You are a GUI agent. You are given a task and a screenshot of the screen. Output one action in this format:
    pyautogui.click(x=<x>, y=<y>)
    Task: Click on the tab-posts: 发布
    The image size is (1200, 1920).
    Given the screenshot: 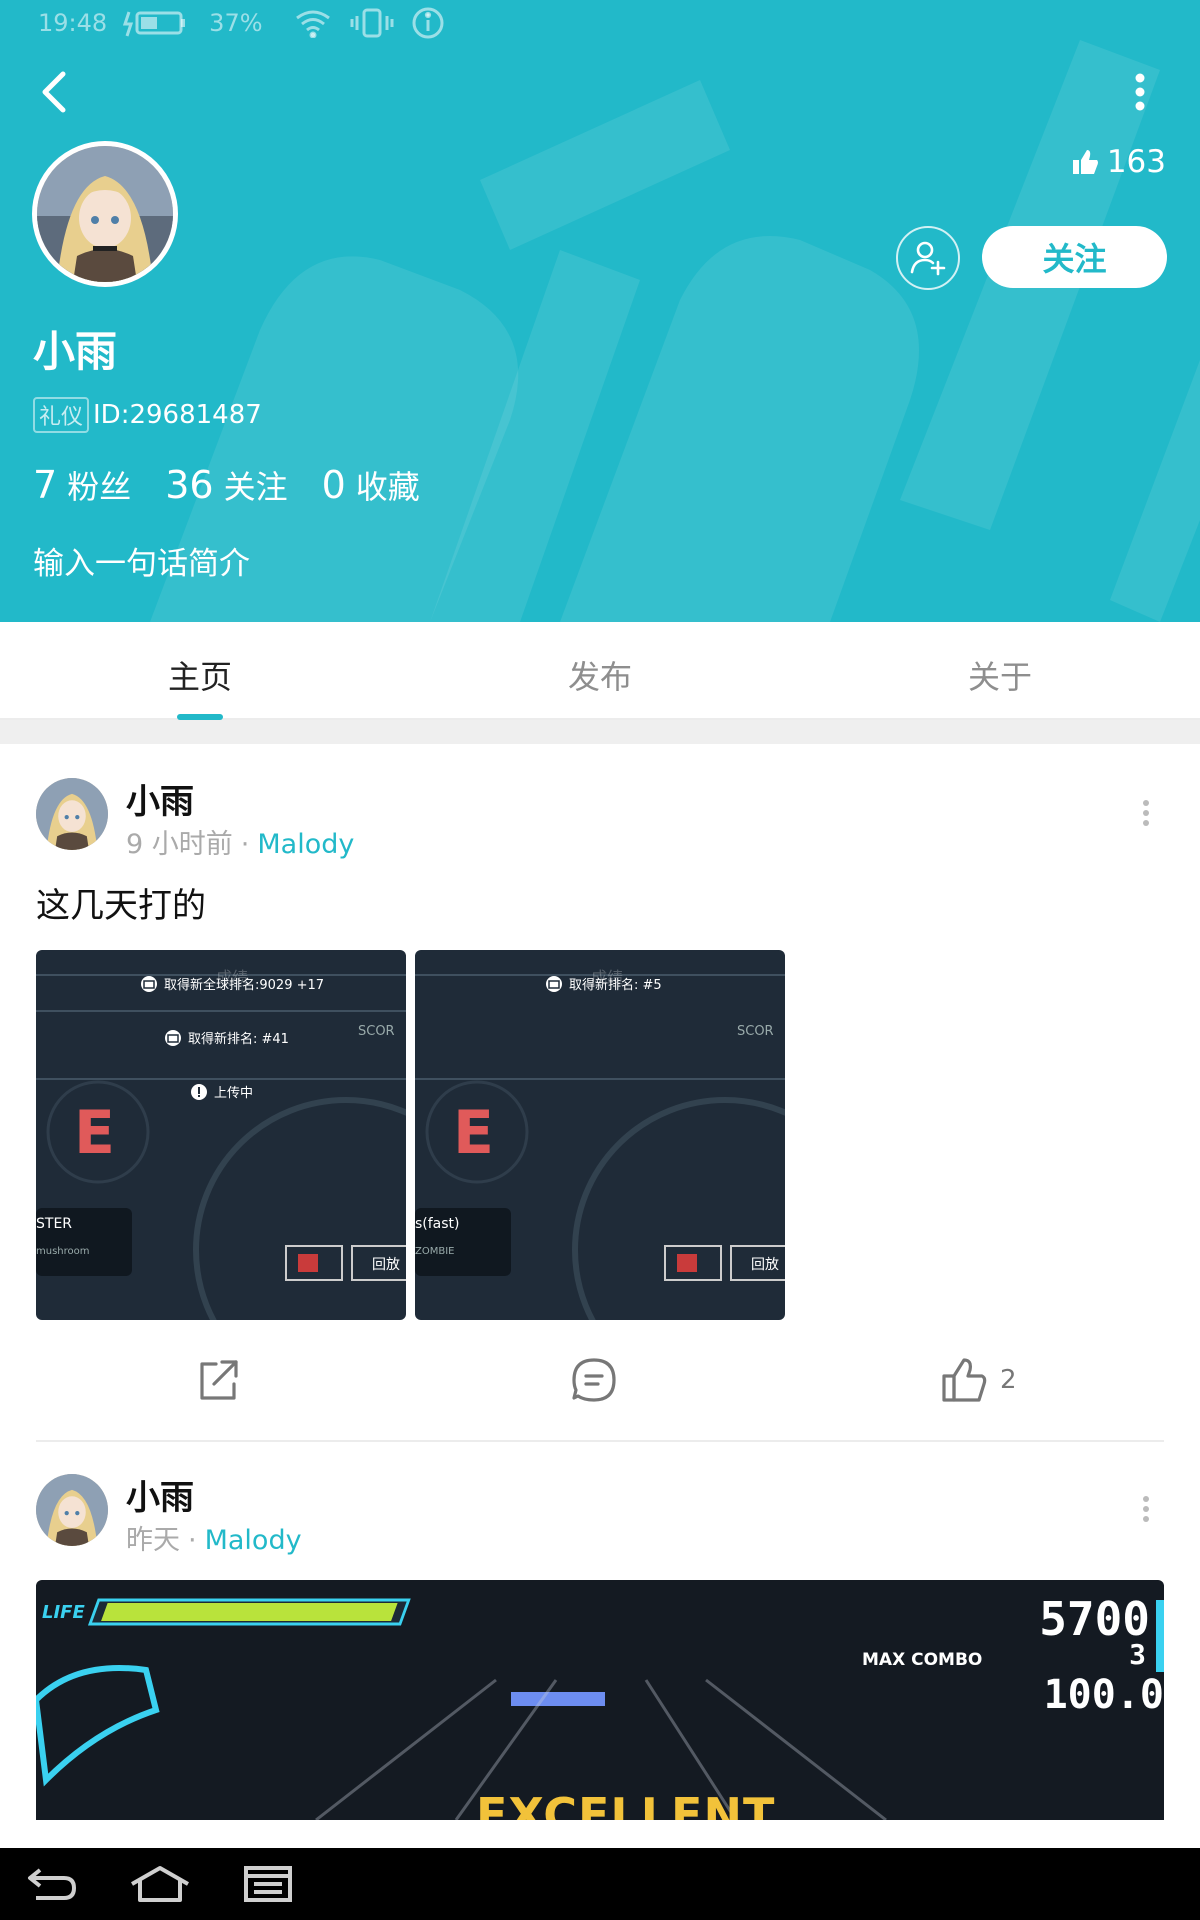 What is the action you would take?
    pyautogui.click(x=600, y=670)
    